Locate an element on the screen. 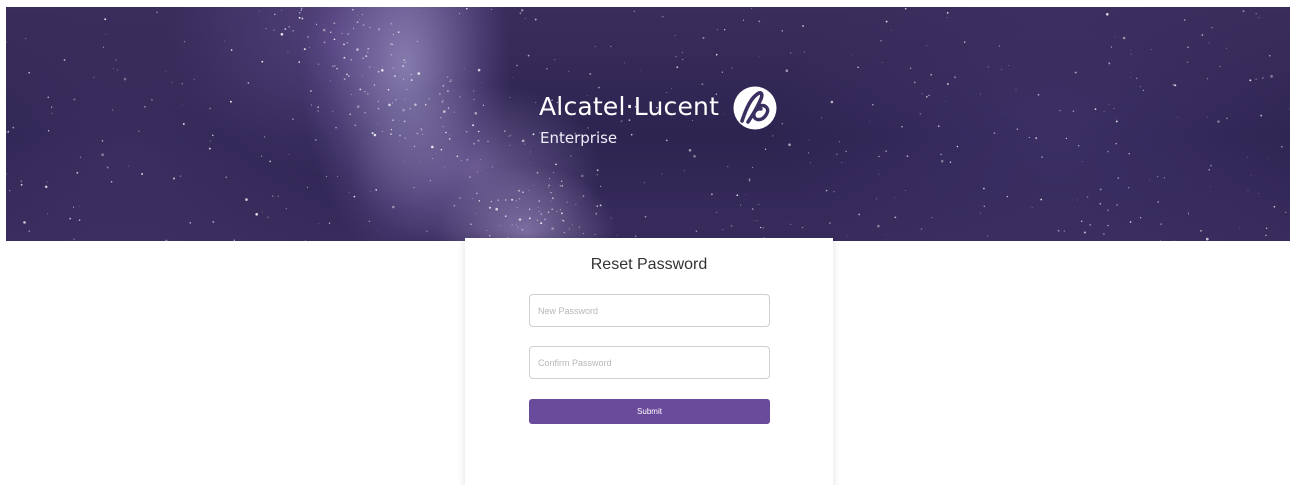  alcatel-lucent-logo-icon is located at coordinates (755, 108).